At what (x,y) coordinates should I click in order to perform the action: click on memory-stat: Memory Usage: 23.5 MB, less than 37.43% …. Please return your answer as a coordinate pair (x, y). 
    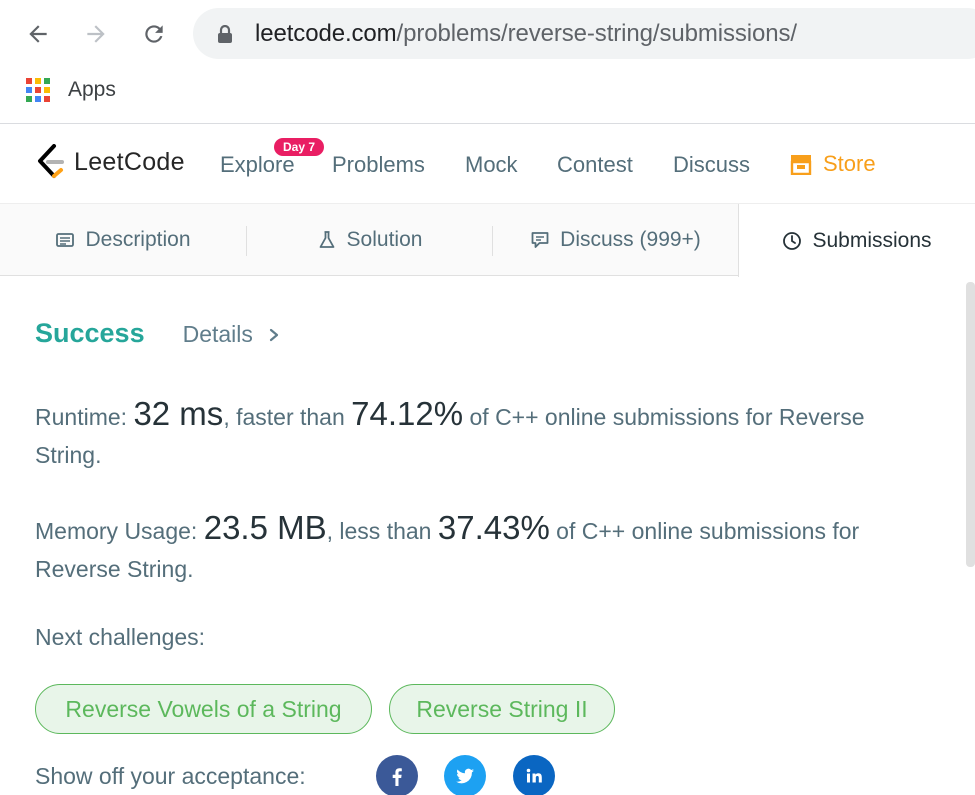
    Looking at the image, I should click on (485, 548).